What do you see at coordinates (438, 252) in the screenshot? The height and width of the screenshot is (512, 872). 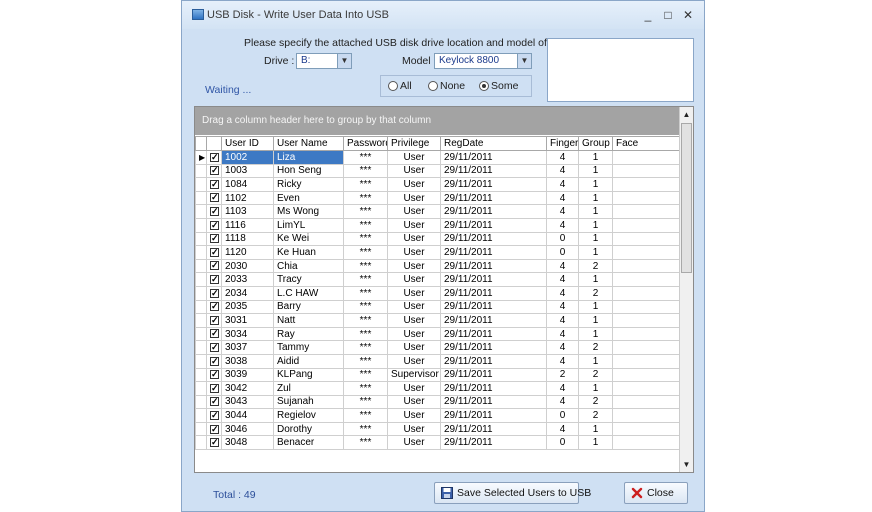 I see `table-row: ✓ 1120 Ke Huan *** User 29/11/2011 0 1` at bounding box center [438, 252].